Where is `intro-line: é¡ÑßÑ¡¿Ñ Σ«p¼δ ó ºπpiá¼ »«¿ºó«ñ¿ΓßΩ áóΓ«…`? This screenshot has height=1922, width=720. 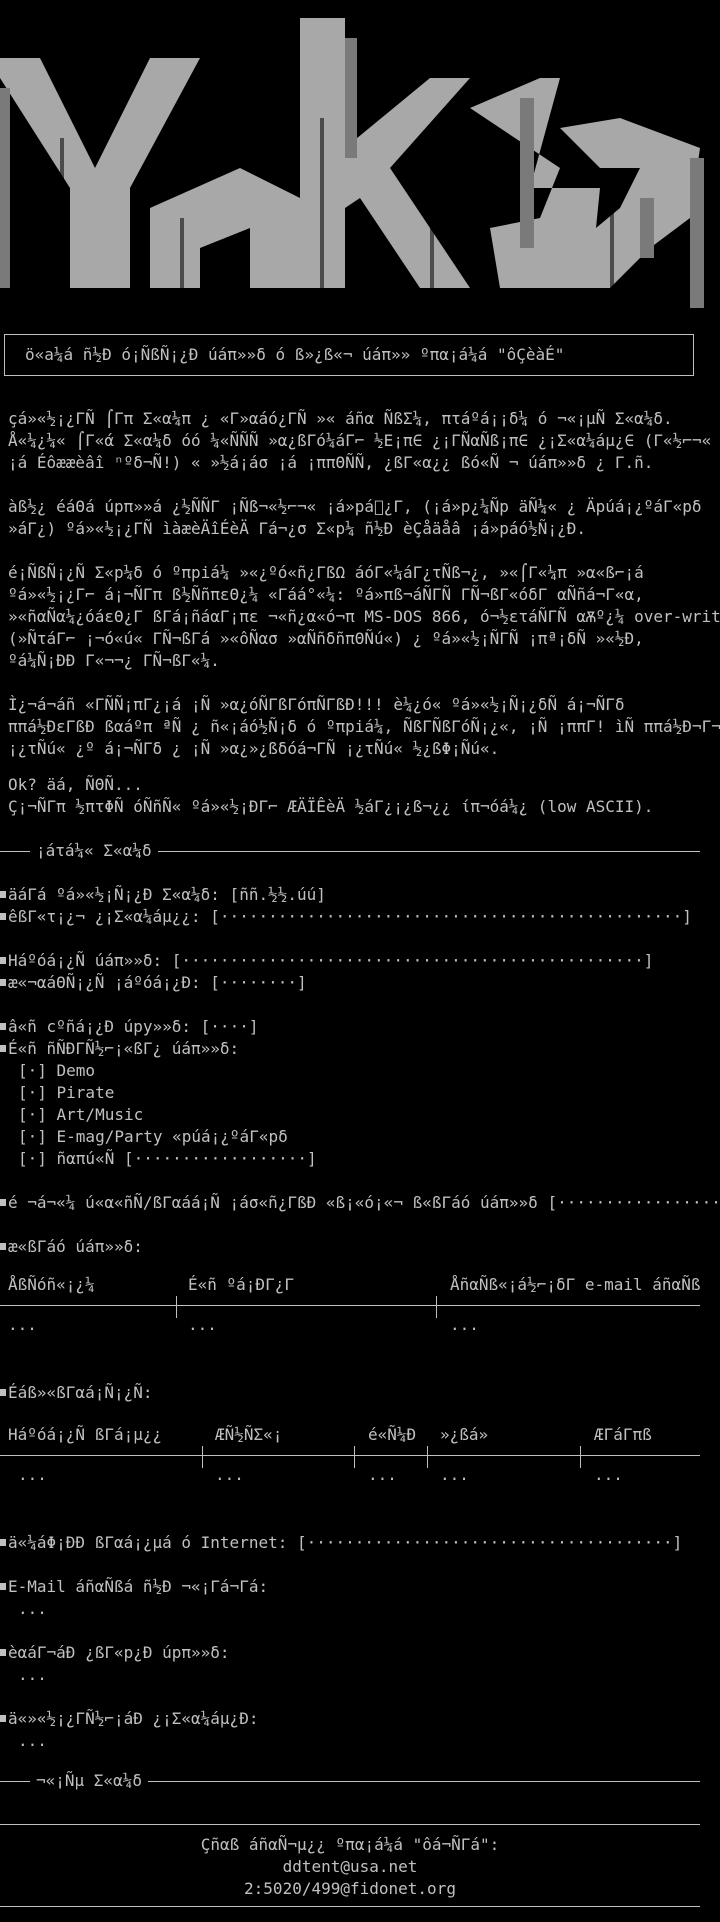
intro-line: é¡ÑßÑ¡¿Ñ Σ«p¼δ ó ºπpiá¼ »«¿ºó«ñ¿ΓßΩ áóΓ«… is located at coordinates (326, 572).